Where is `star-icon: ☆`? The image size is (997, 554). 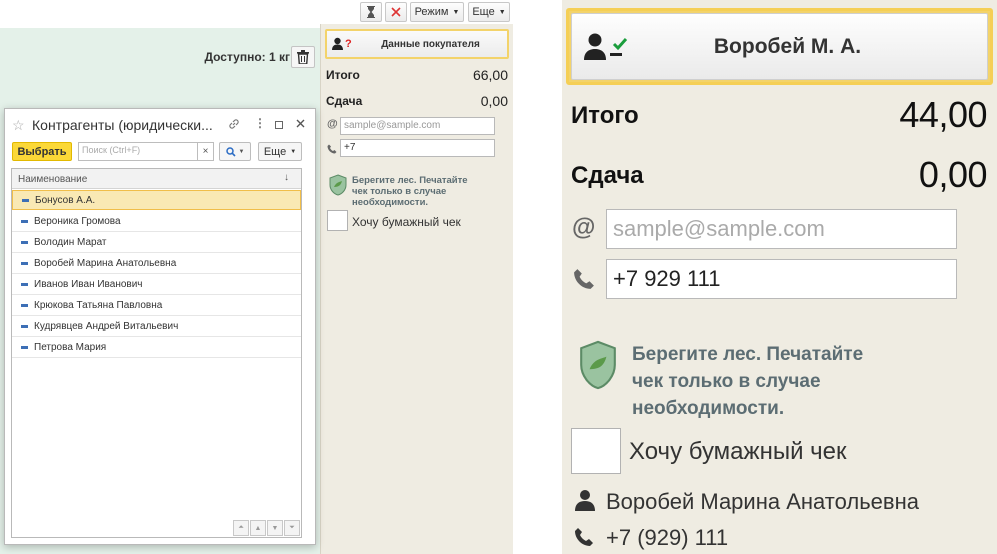
star-icon: ☆ is located at coordinates (18, 125).